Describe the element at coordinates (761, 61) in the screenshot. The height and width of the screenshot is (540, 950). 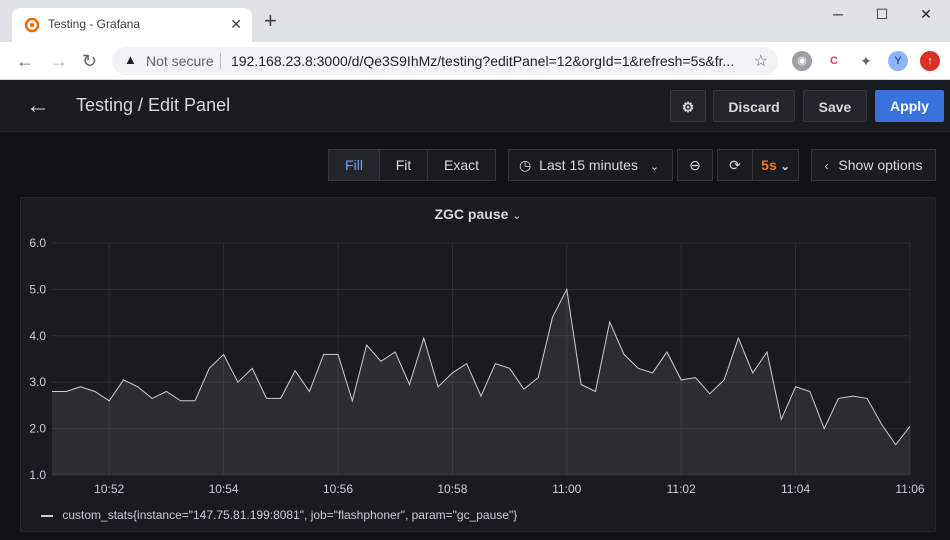
I see `bookmark-star-icon: ☆` at that location.